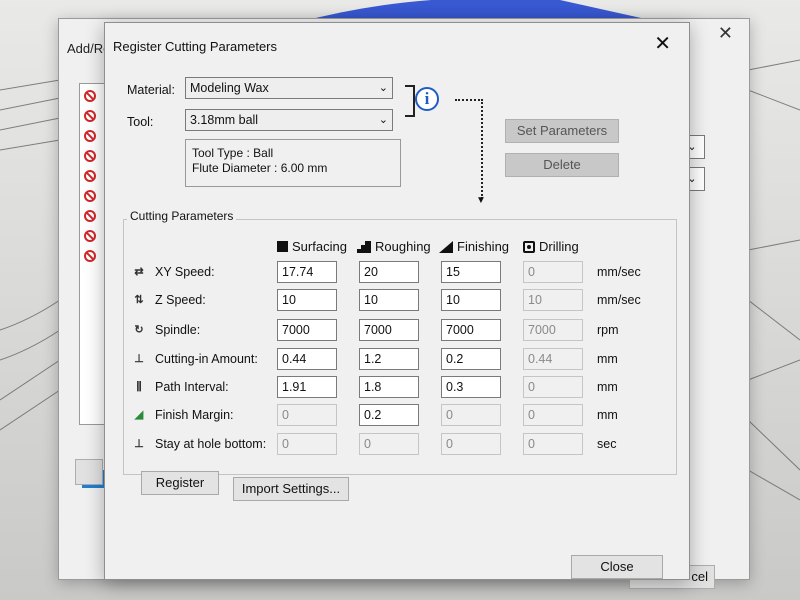  I want to click on stay-hole-finishing-field: 0, so click(471, 444).